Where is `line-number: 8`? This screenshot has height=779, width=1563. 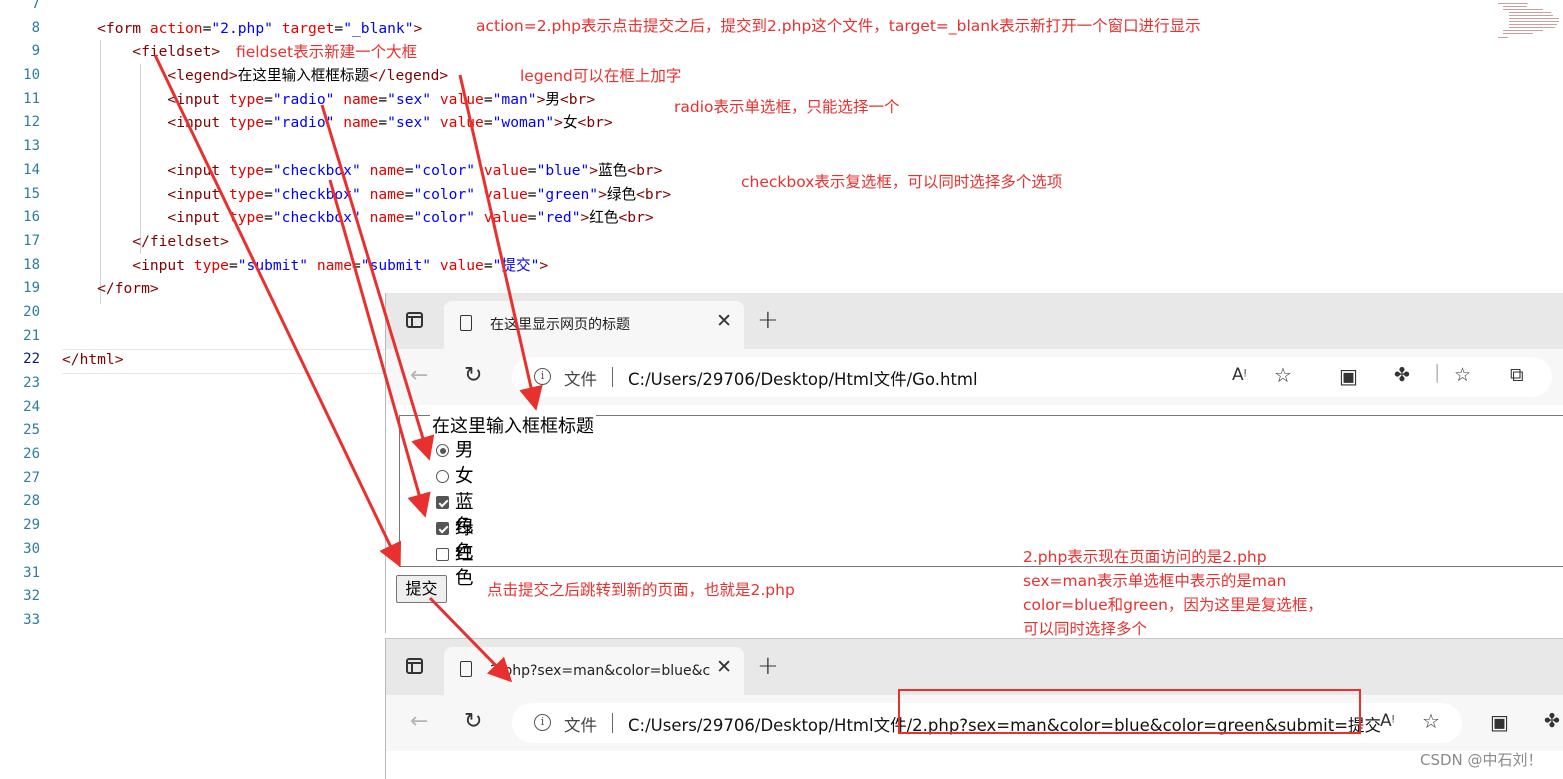
line-number: 8 is located at coordinates (35, 27).